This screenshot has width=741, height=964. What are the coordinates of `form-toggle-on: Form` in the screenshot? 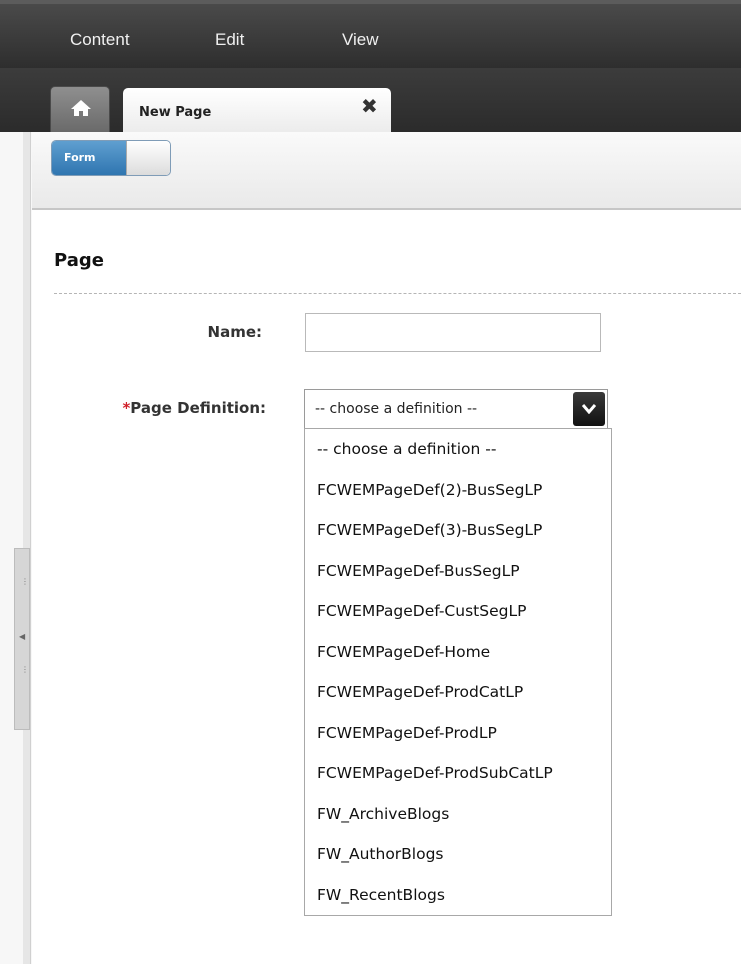 It's located at (89, 158).